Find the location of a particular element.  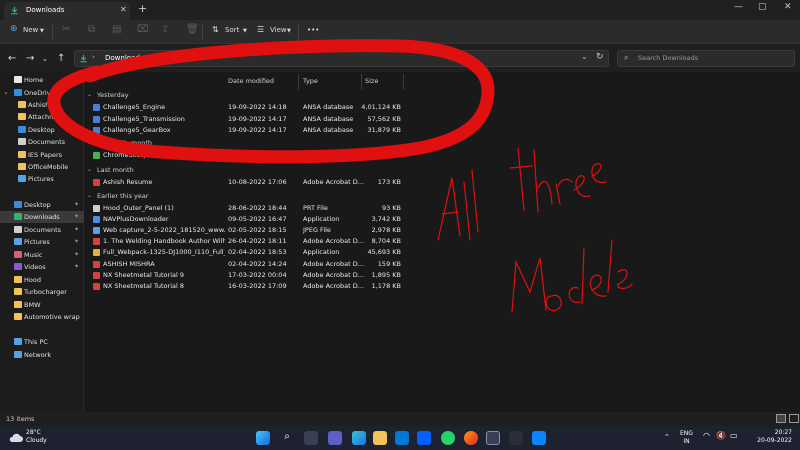

column-header-date: Date modified is located at coordinates (251, 81).